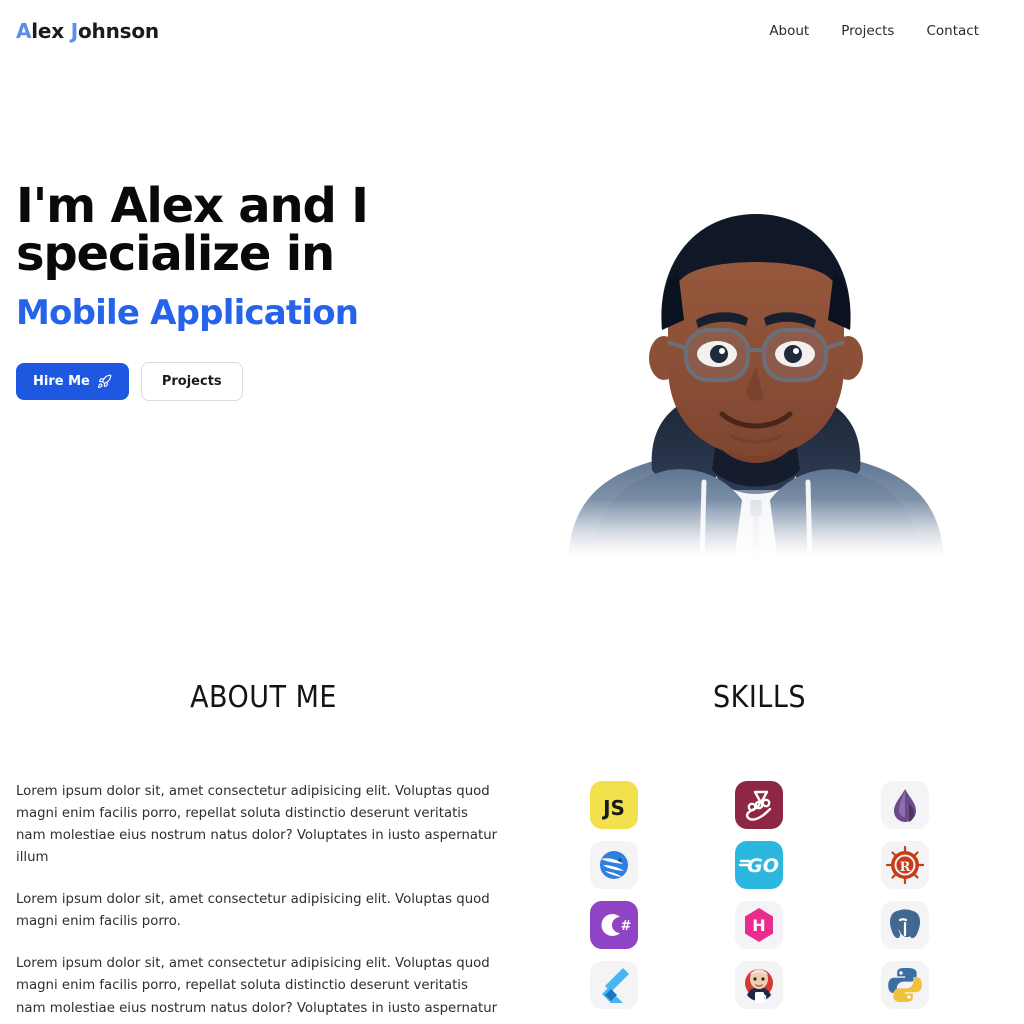 The height and width of the screenshot is (1024, 1024). What do you see at coordinates (263, 697) in the screenshot?
I see `about-title: ABOUT ME` at bounding box center [263, 697].